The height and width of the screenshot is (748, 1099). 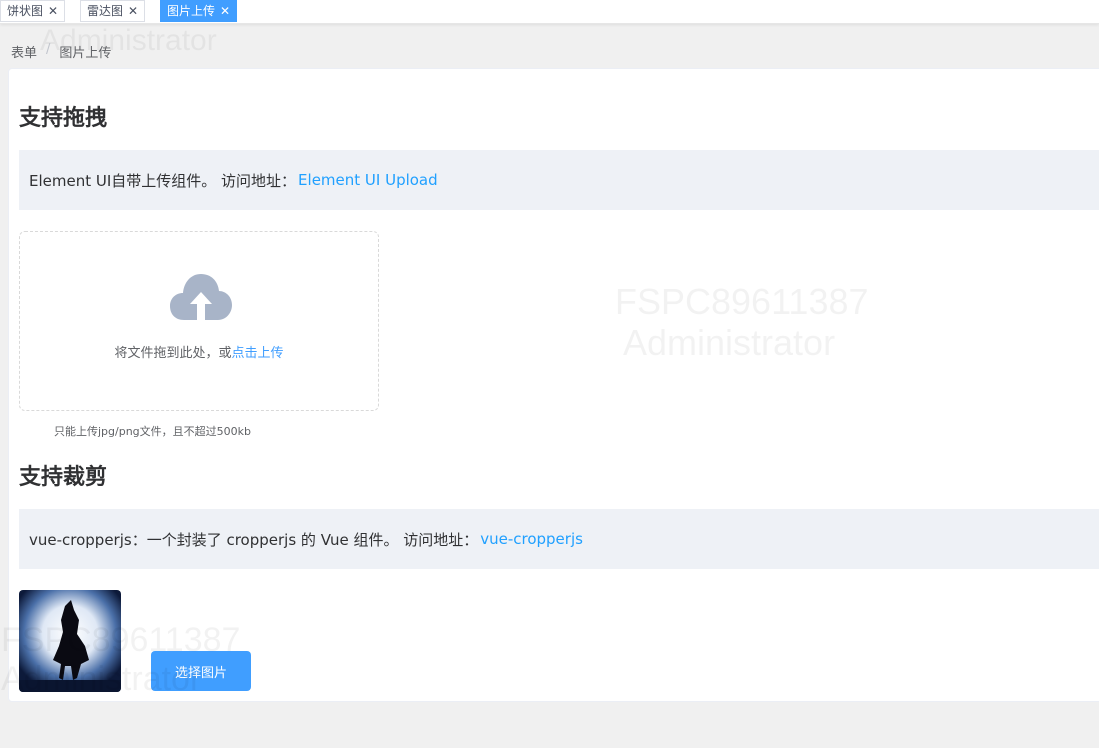 I want to click on breadcrumb: 表单 / 图片上传, so click(x=61, y=51).